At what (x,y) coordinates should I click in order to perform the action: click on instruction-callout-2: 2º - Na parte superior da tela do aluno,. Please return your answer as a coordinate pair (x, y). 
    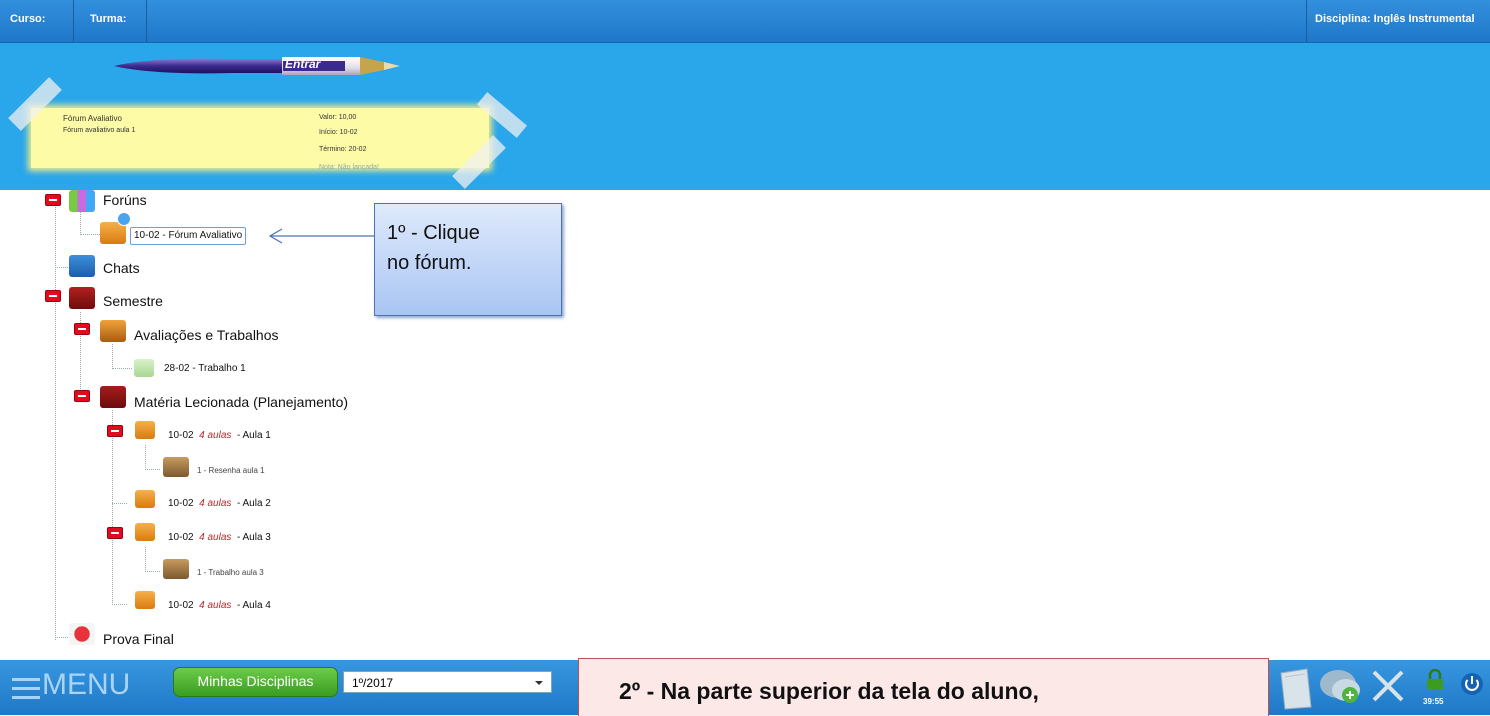
    Looking at the image, I should click on (923, 687).